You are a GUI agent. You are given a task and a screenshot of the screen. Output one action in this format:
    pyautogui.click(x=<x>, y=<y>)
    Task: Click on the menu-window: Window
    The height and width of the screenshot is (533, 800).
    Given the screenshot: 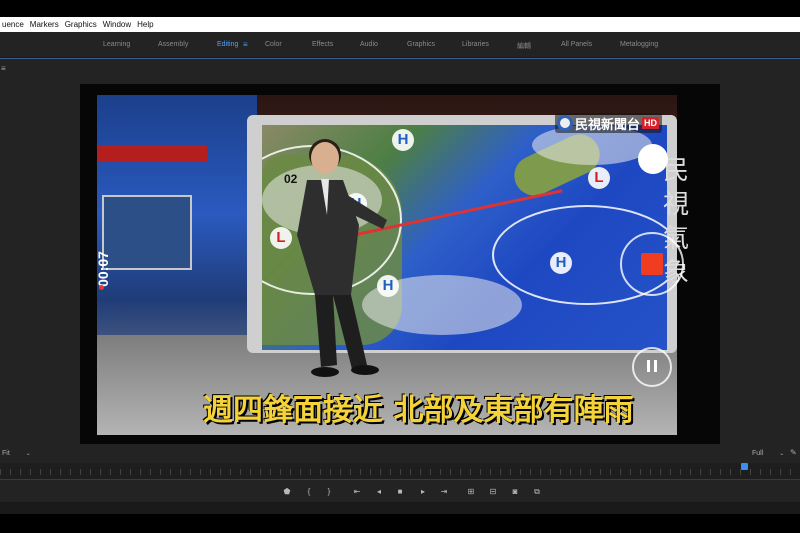 What is the action you would take?
    pyautogui.click(x=117, y=24)
    